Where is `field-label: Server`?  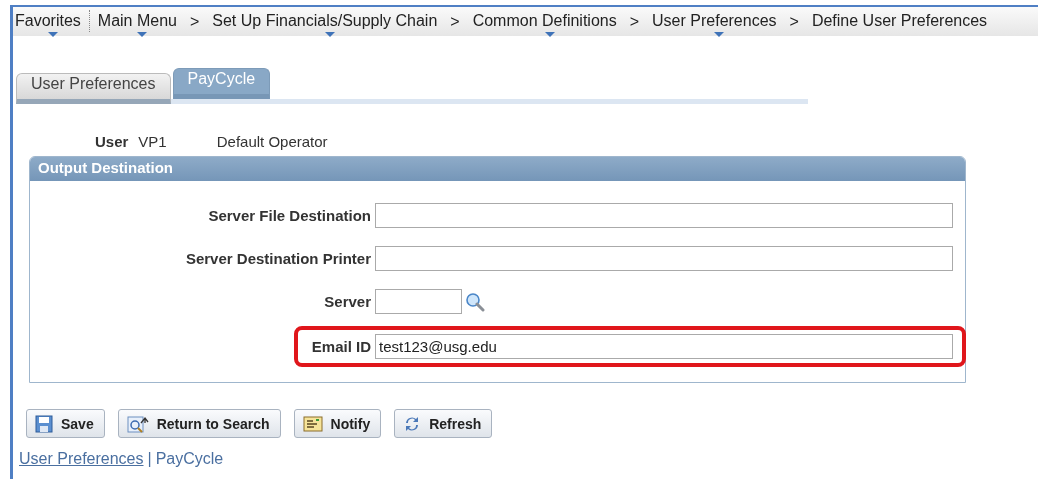 field-label: Server is located at coordinates (347, 301).